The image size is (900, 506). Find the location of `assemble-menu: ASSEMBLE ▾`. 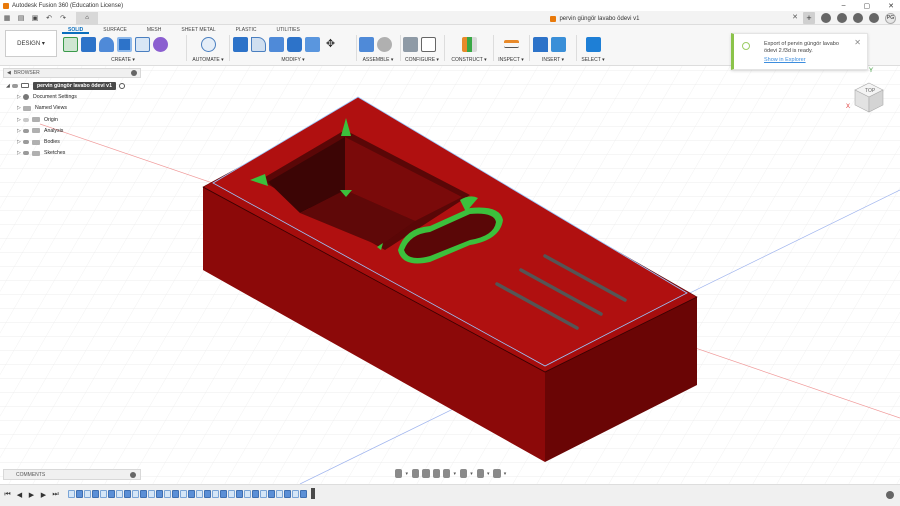

assemble-menu: ASSEMBLE ▾ is located at coordinates (378, 60).